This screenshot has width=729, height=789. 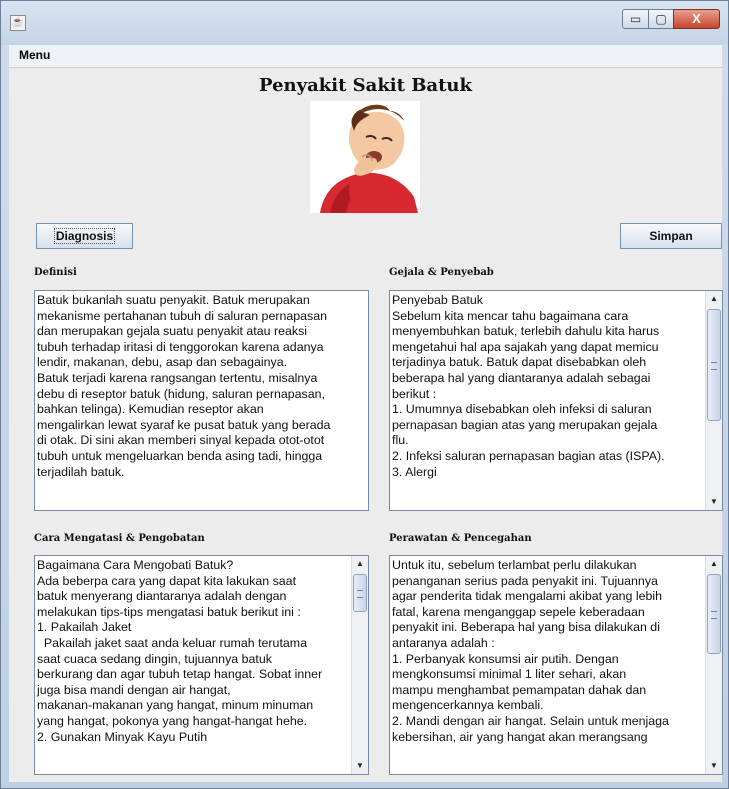 What do you see at coordinates (84, 236) in the screenshot?
I see `diagnosis-button: Diagnosis` at bounding box center [84, 236].